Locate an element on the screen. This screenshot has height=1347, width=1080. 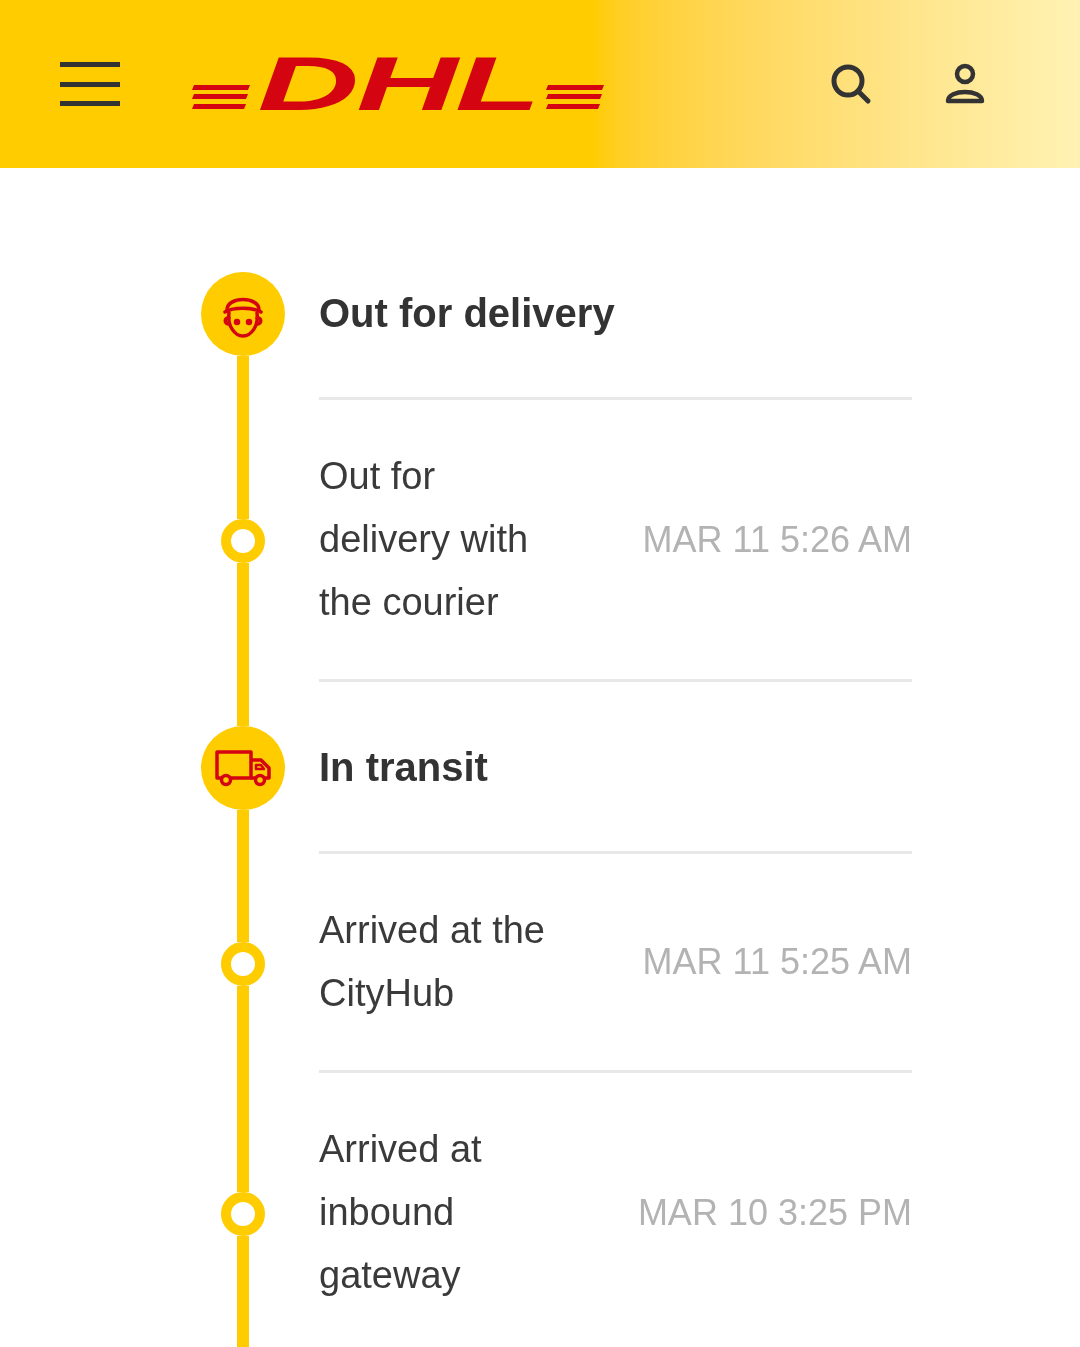
status-heading: Out for delivery is located at coordinates (467, 313).